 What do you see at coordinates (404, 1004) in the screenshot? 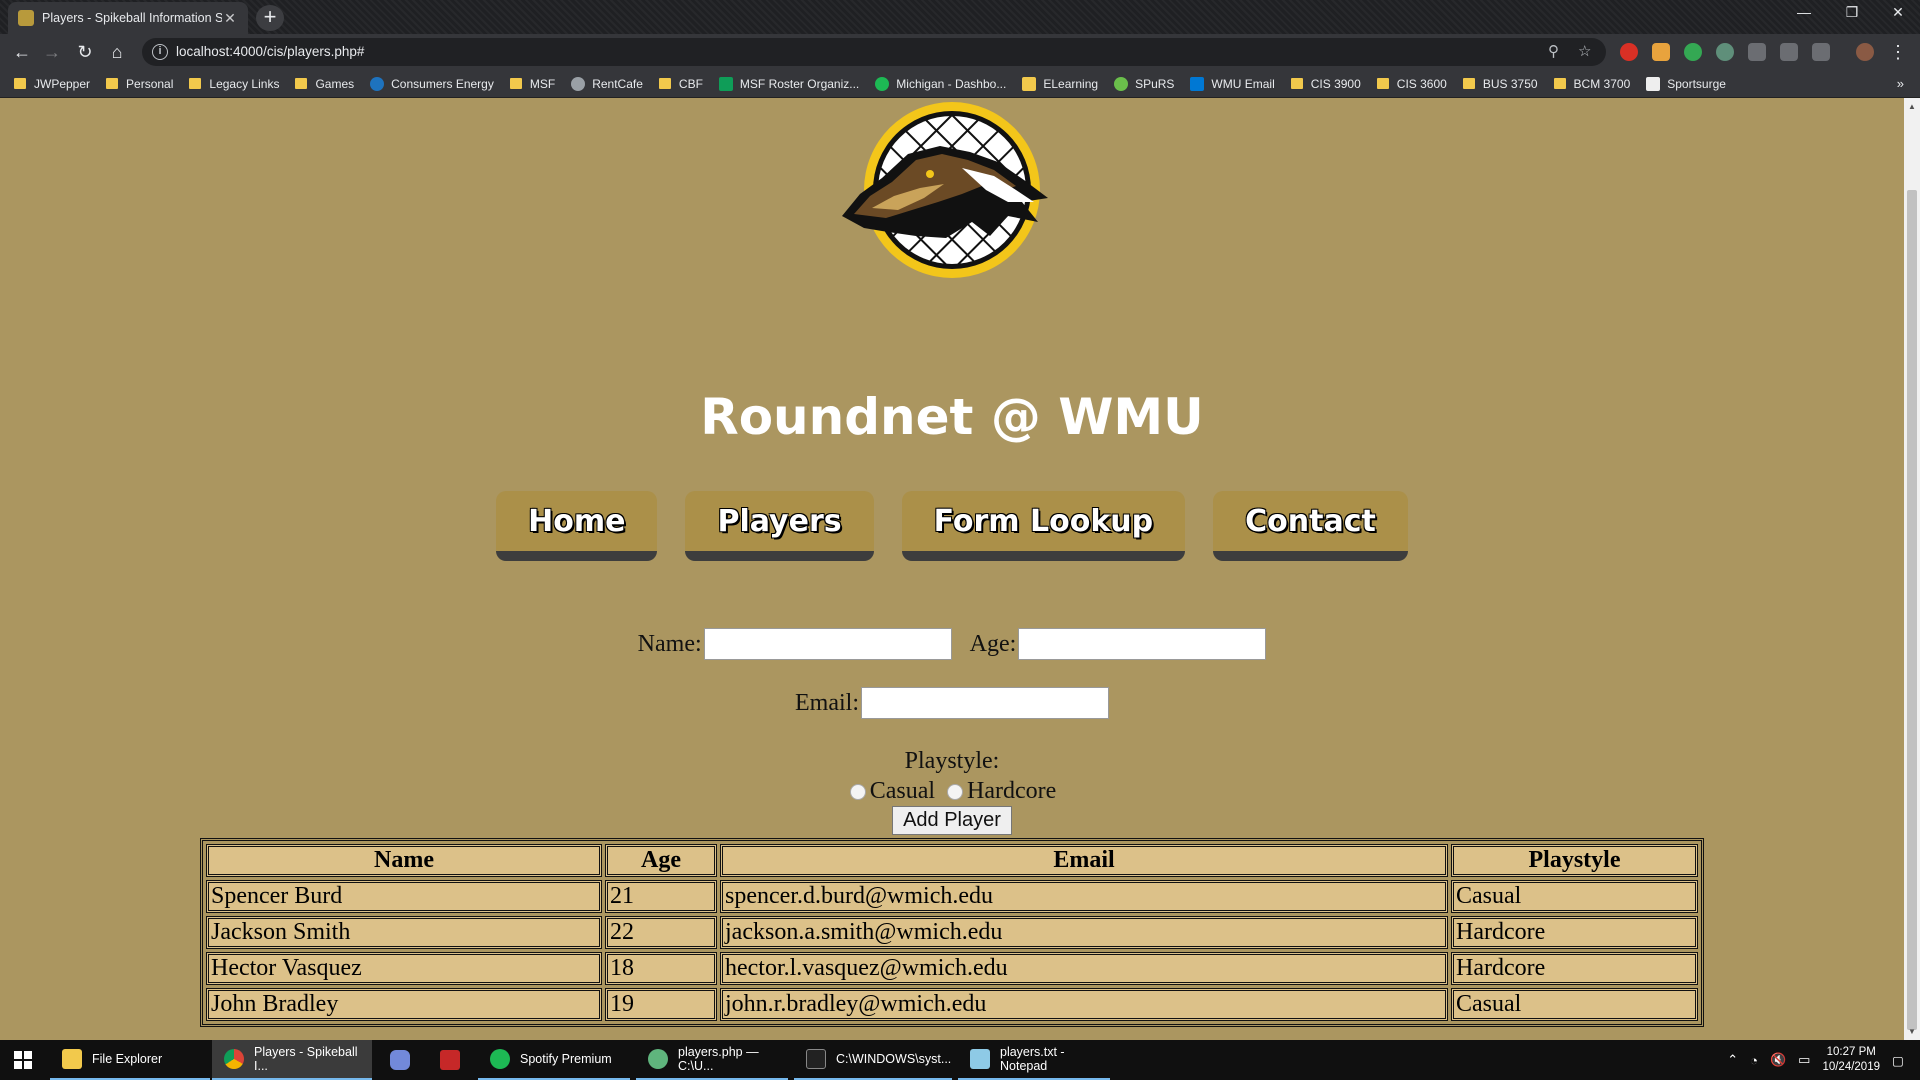
I see `cell-name: John Bradley` at bounding box center [404, 1004].